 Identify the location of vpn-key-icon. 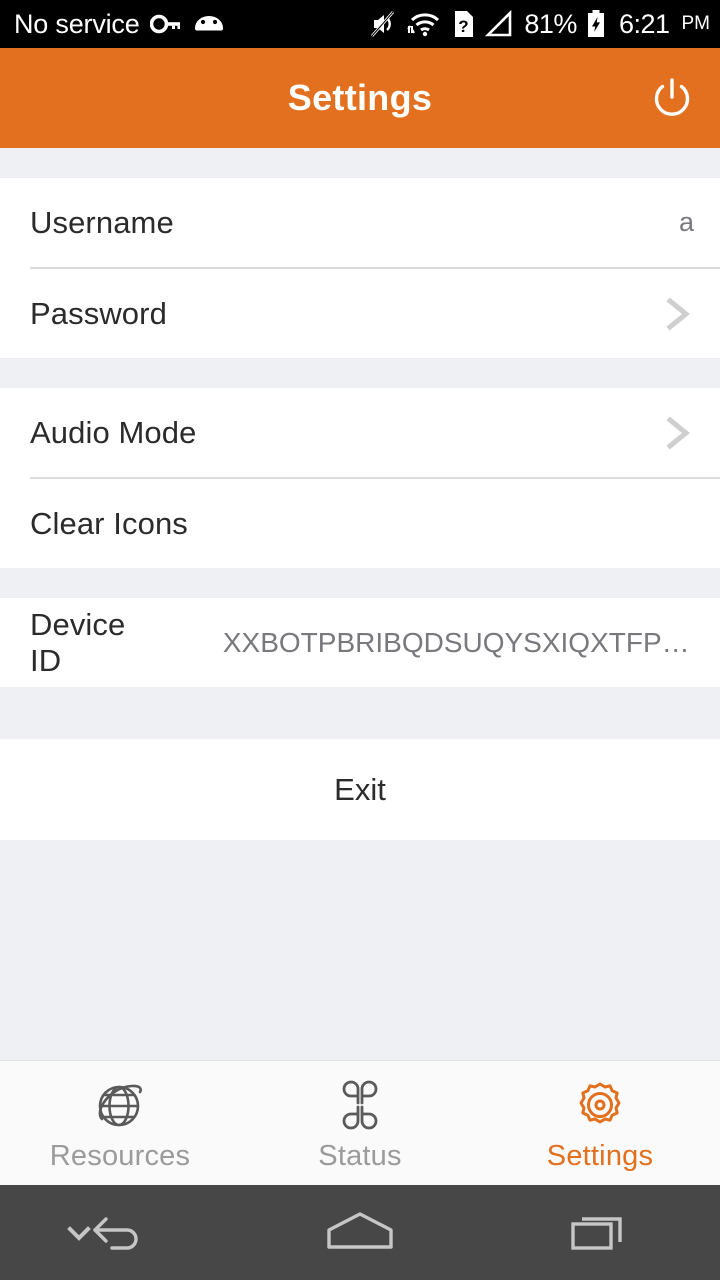
(165, 24).